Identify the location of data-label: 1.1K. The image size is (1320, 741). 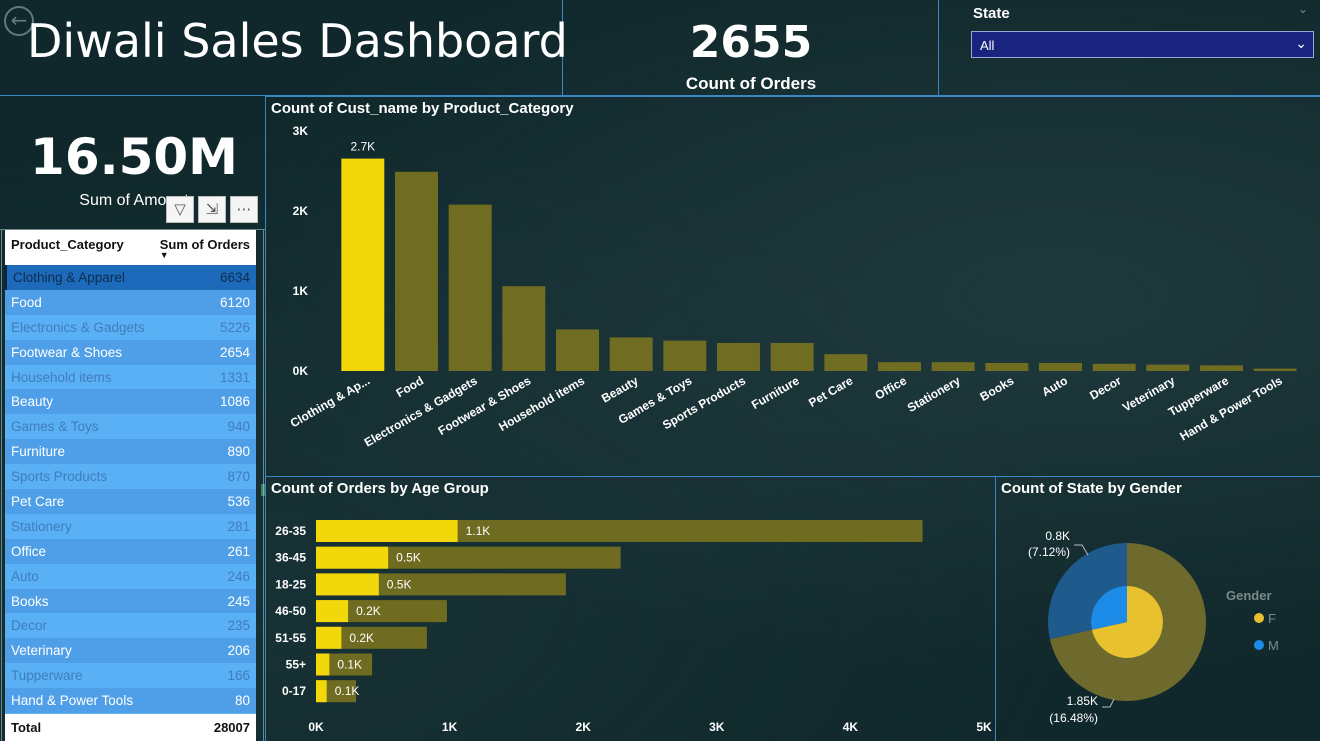
(478, 531).